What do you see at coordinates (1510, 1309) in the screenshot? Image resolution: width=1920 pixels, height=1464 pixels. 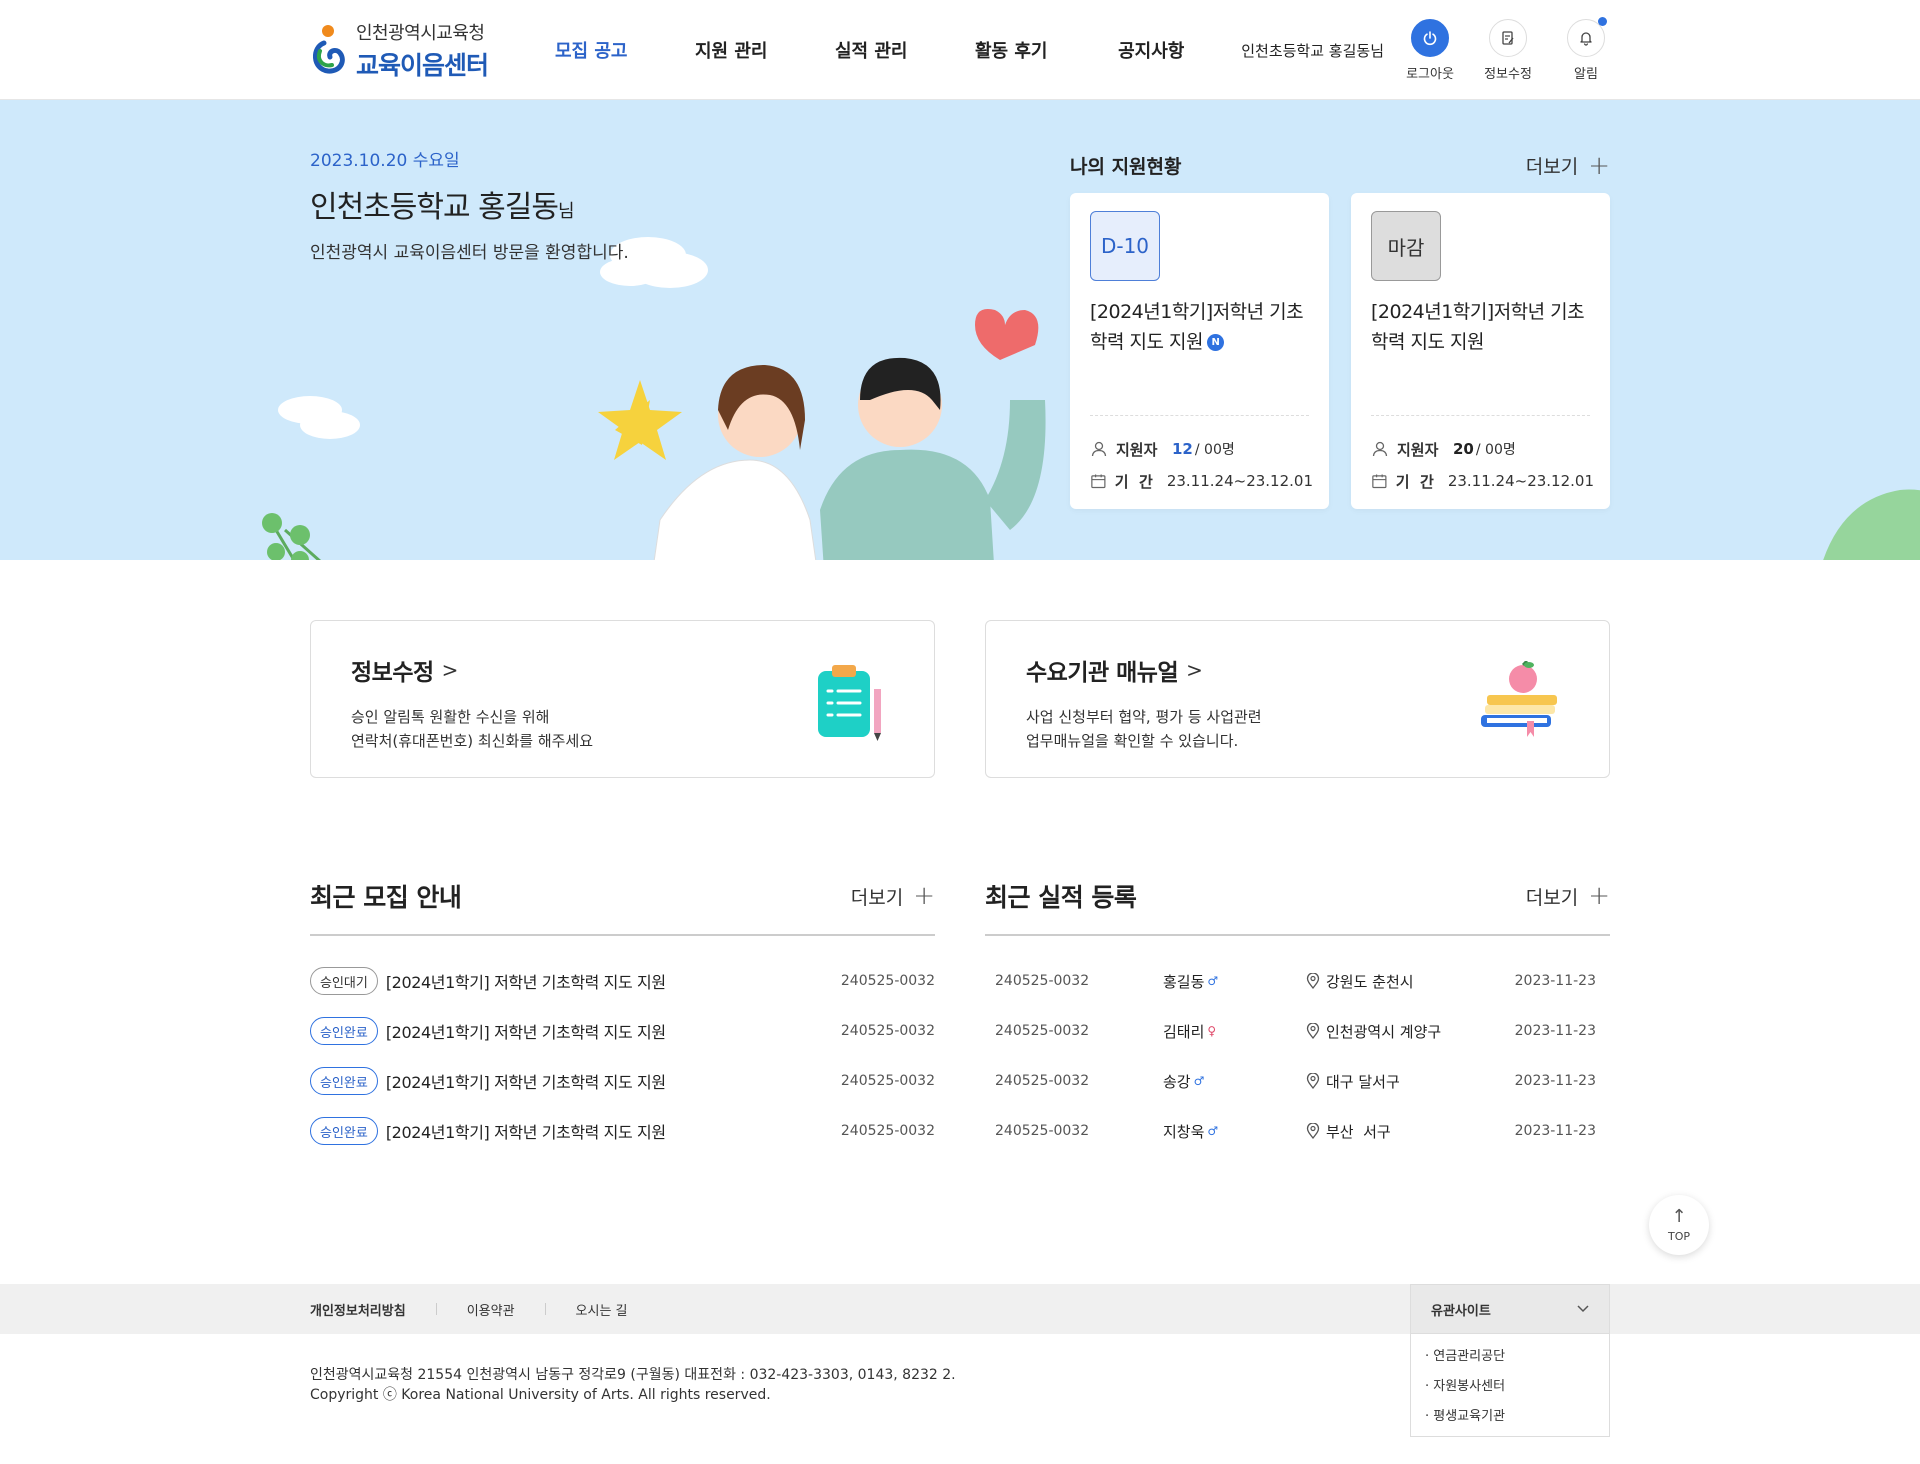 I see `family-site-toggle: 유관사이트` at bounding box center [1510, 1309].